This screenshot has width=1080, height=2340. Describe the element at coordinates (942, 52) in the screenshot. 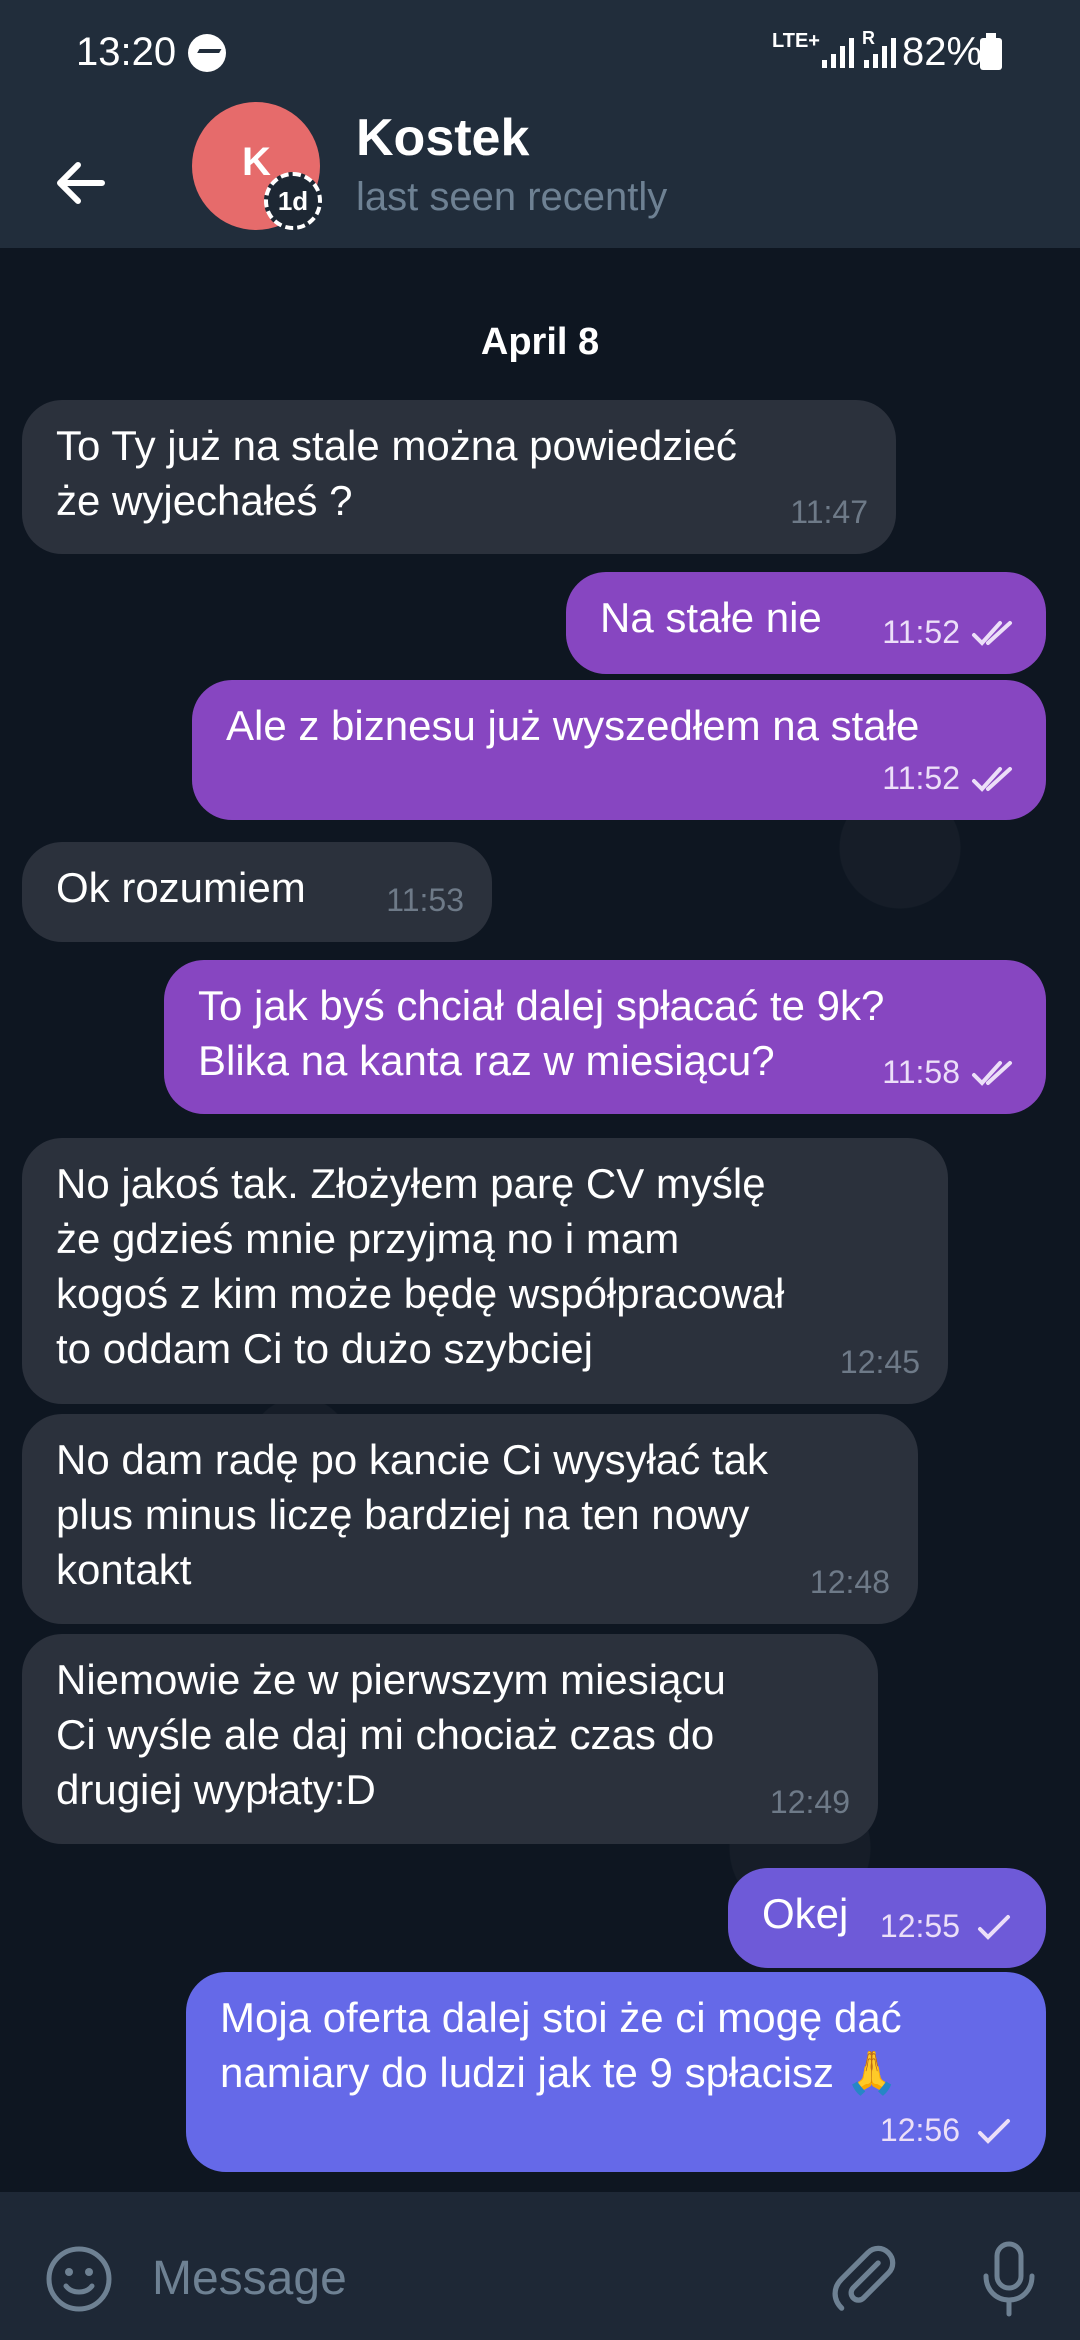

I see `battery-level: 82%` at that location.